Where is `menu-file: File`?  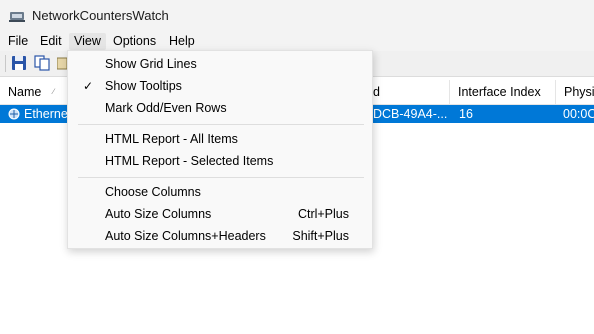 menu-file: File is located at coordinates (18, 41).